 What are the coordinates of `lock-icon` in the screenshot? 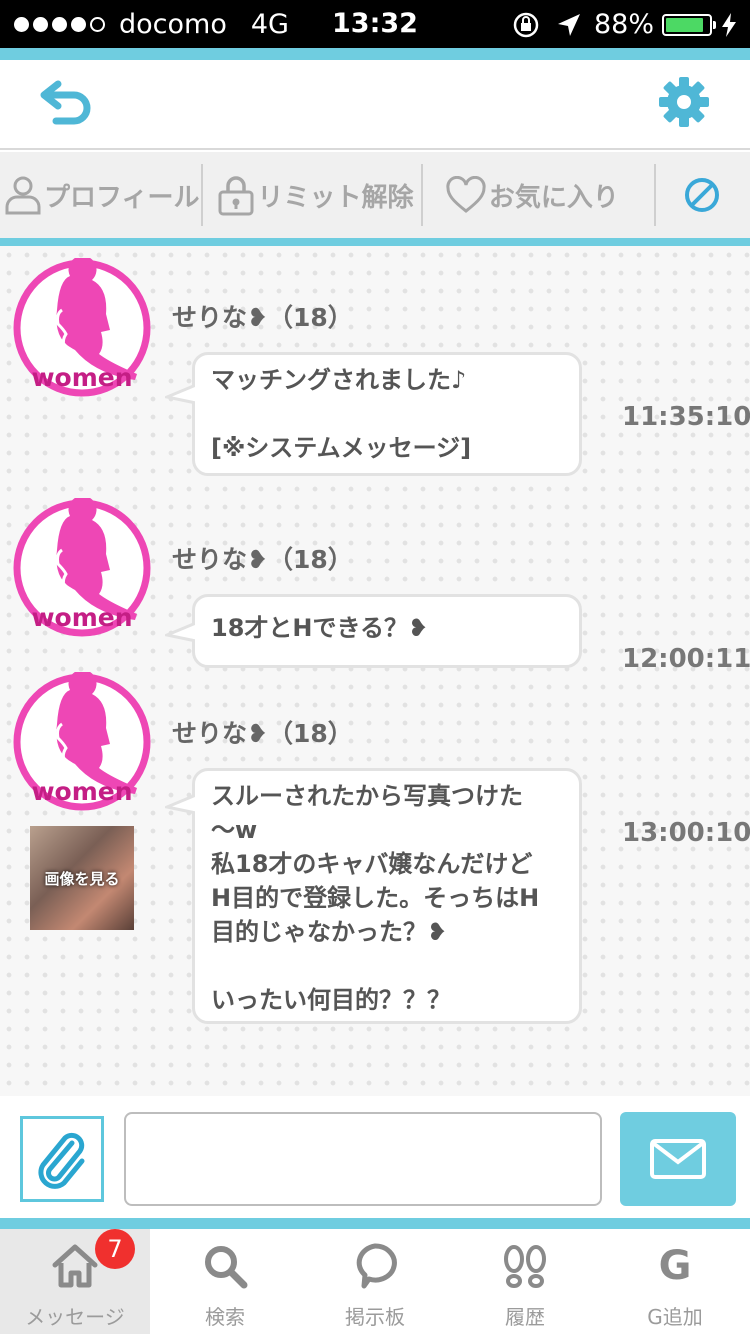 It's located at (236, 196).